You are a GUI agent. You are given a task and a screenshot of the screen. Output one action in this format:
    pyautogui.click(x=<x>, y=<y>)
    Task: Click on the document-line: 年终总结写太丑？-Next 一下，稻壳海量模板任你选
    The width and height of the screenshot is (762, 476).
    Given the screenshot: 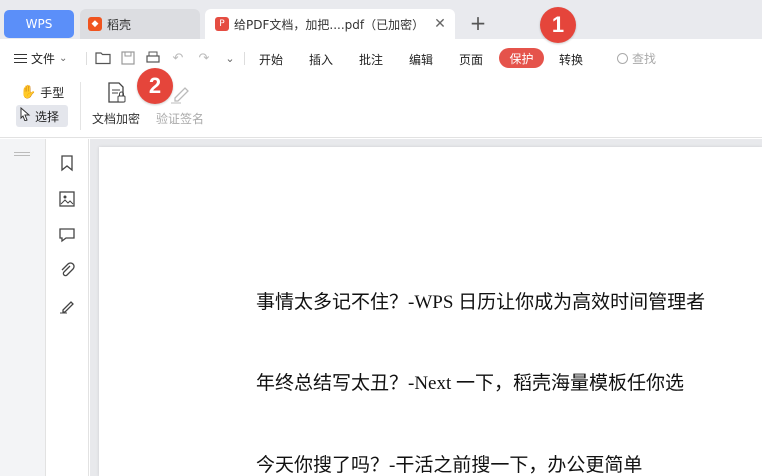 What is the action you would take?
    pyautogui.click(x=470, y=383)
    